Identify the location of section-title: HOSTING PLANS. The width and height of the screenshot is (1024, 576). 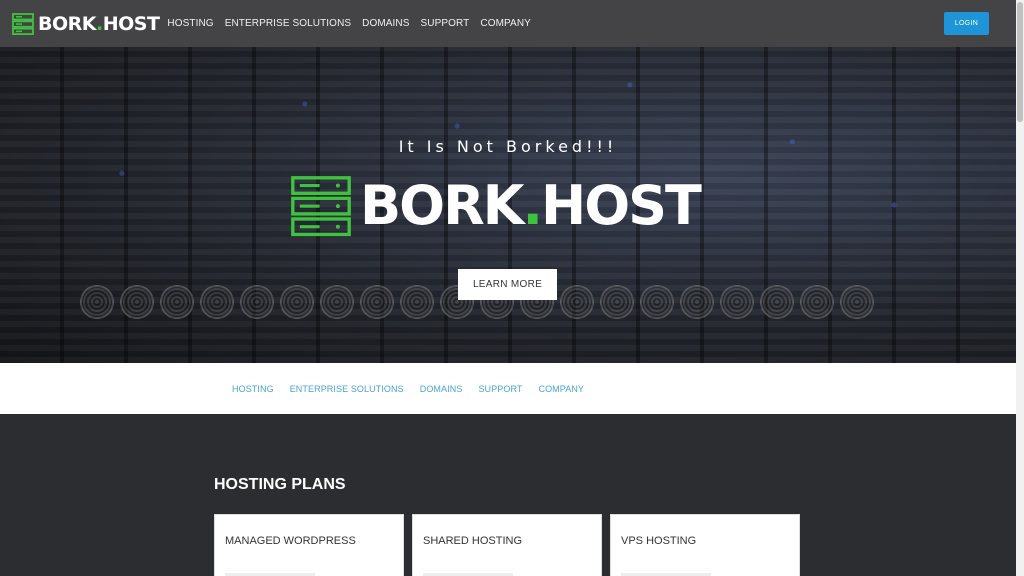
(280, 484).